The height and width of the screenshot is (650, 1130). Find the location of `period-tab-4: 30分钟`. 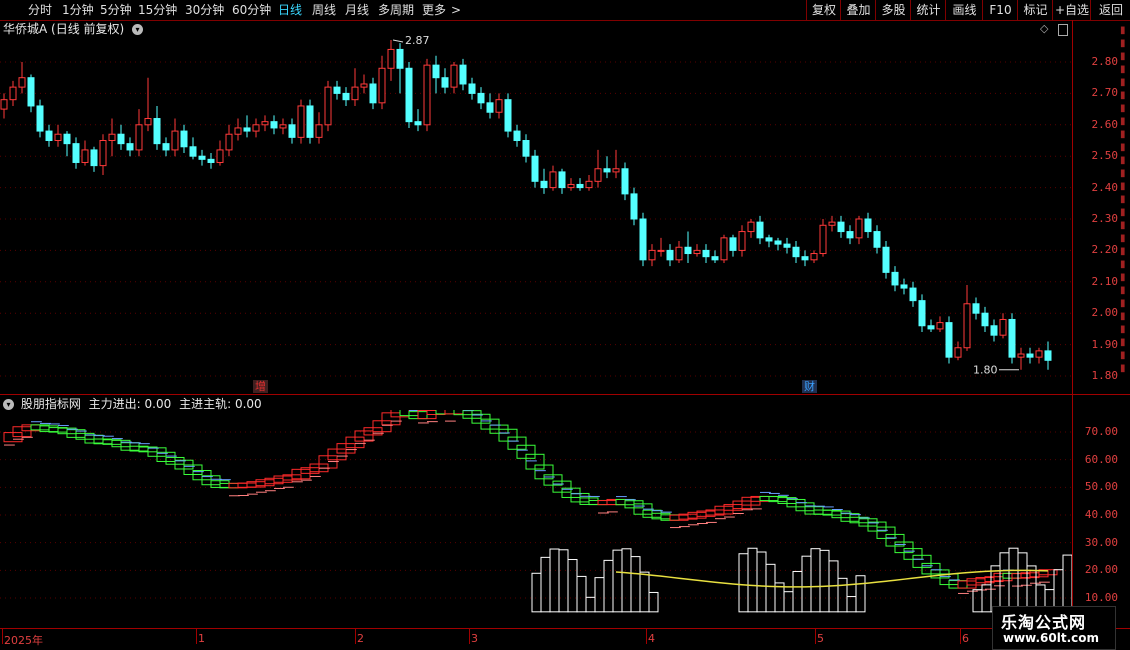

period-tab-4: 30分钟 is located at coordinates (204, 10).